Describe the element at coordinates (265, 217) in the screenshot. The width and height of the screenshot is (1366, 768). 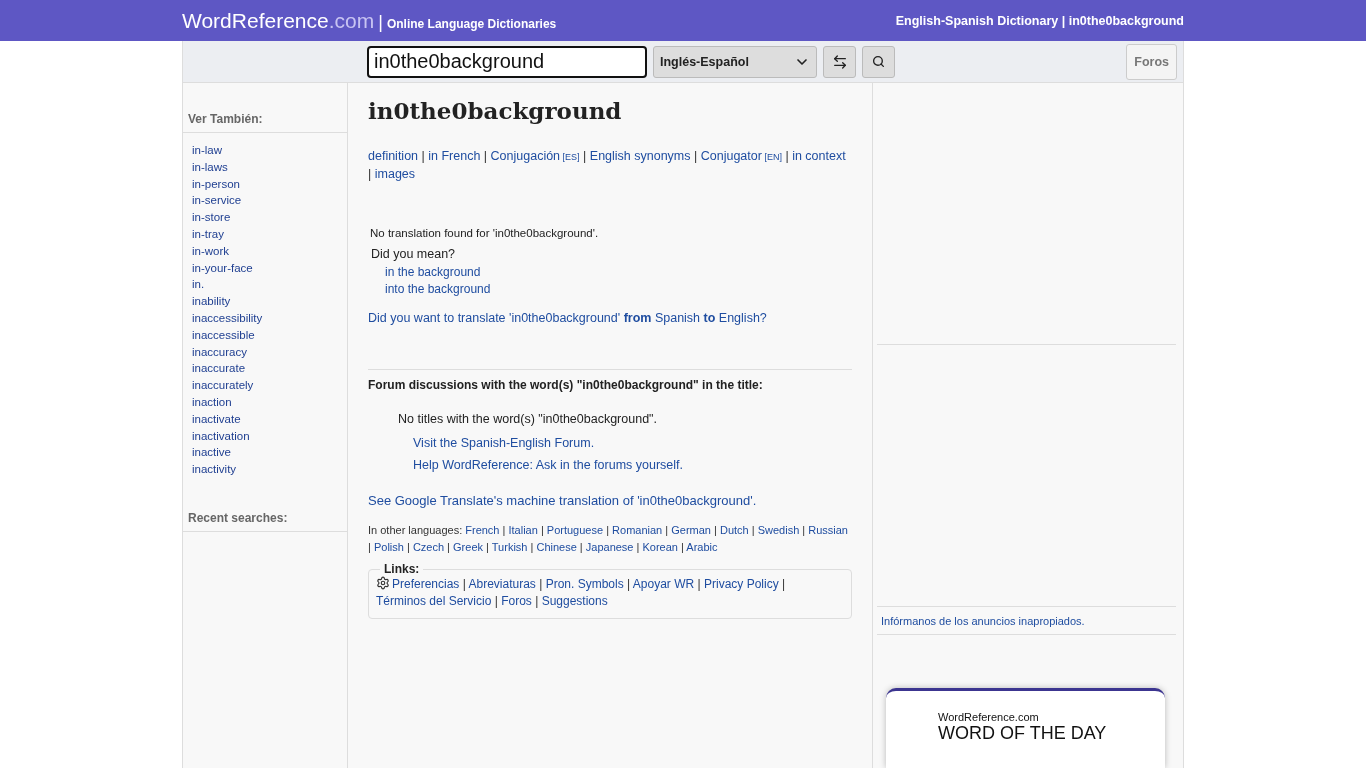
I see `related-word-link: in-store` at that location.